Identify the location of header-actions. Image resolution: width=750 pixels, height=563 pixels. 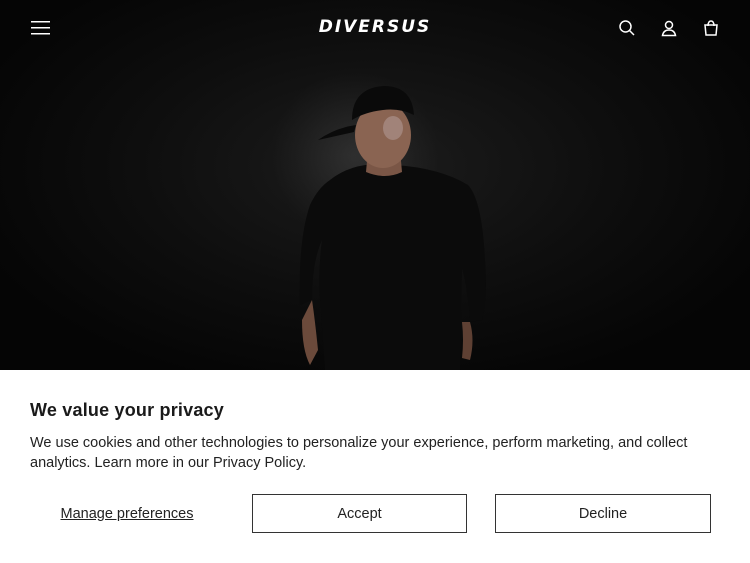
(669, 28).